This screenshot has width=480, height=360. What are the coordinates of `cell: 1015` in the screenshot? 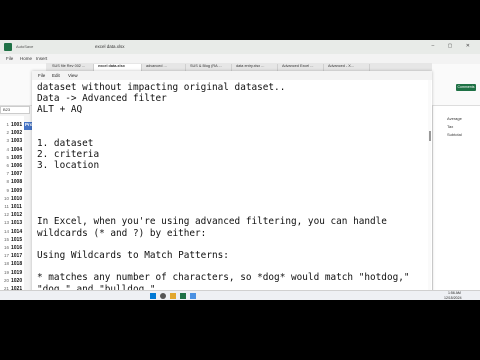 It's located at (17, 240).